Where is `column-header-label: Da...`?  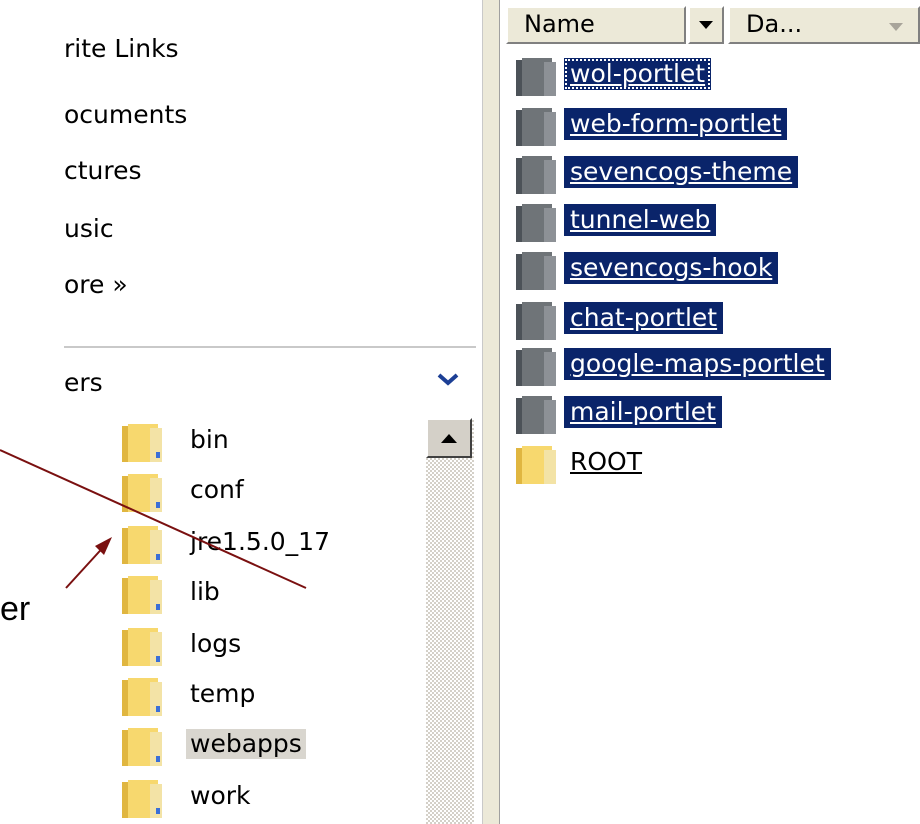
column-header-label: Da... is located at coordinates (774, 24).